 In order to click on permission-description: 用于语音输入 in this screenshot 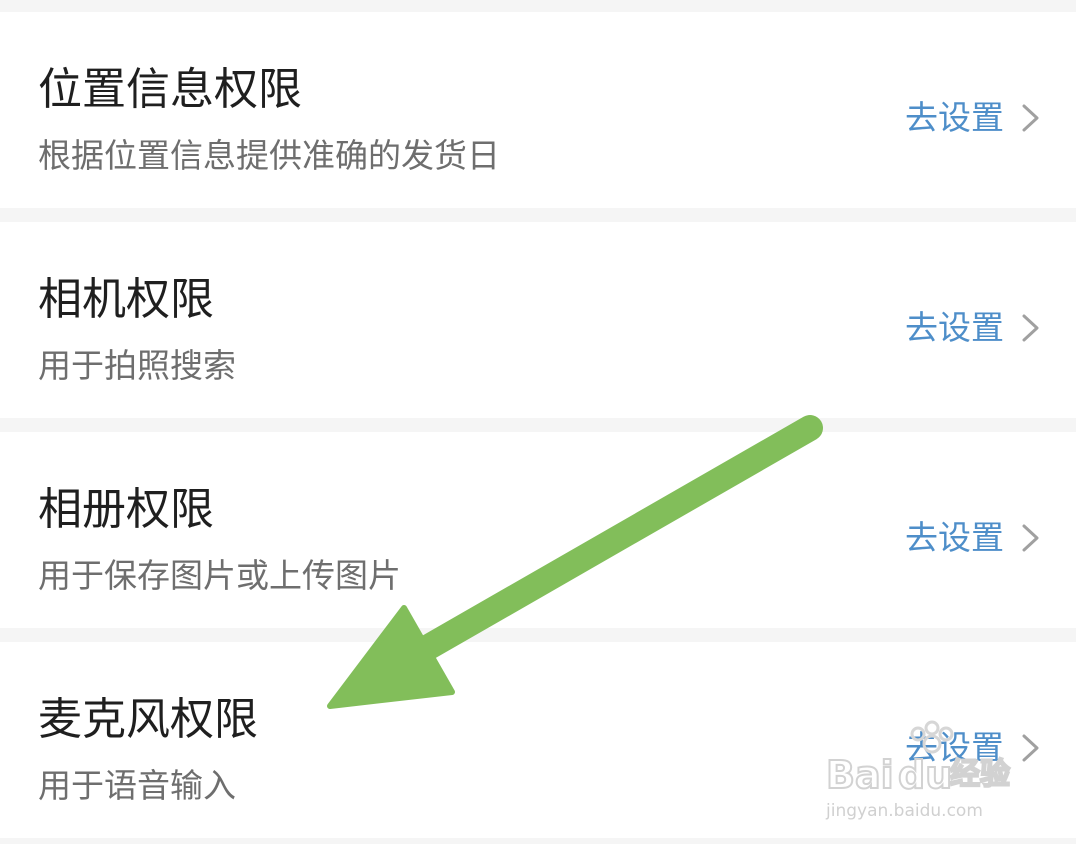, I will do `click(137, 785)`.